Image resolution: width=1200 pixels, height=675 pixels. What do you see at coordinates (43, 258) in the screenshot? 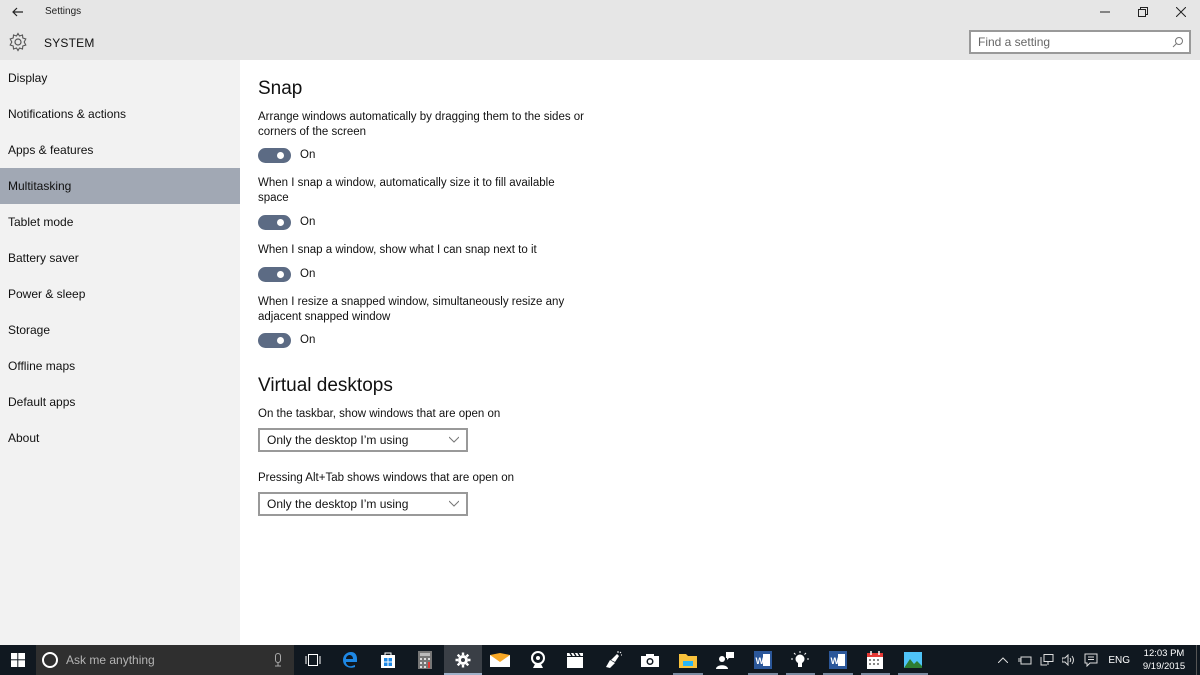
I see `sidebar-item-label: Battery saver` at bounding box center [43, 258].